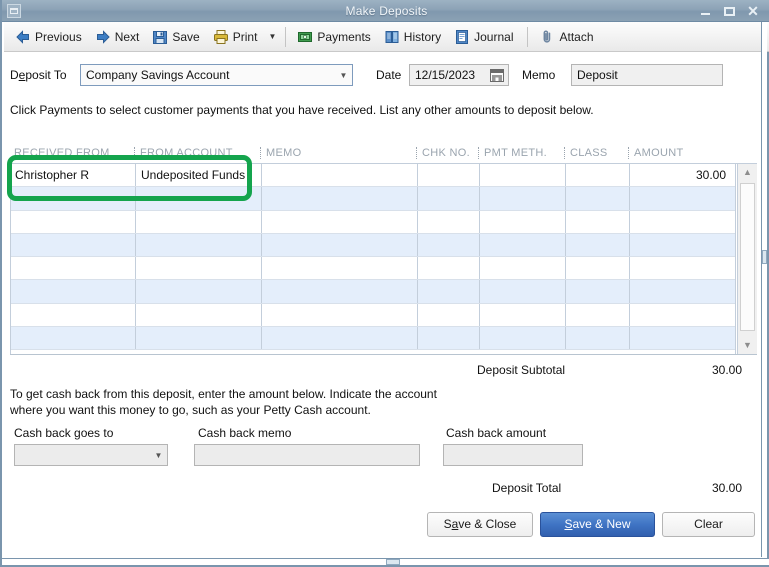  I want to click on toolbar-button-history: History, so click(414, 37).